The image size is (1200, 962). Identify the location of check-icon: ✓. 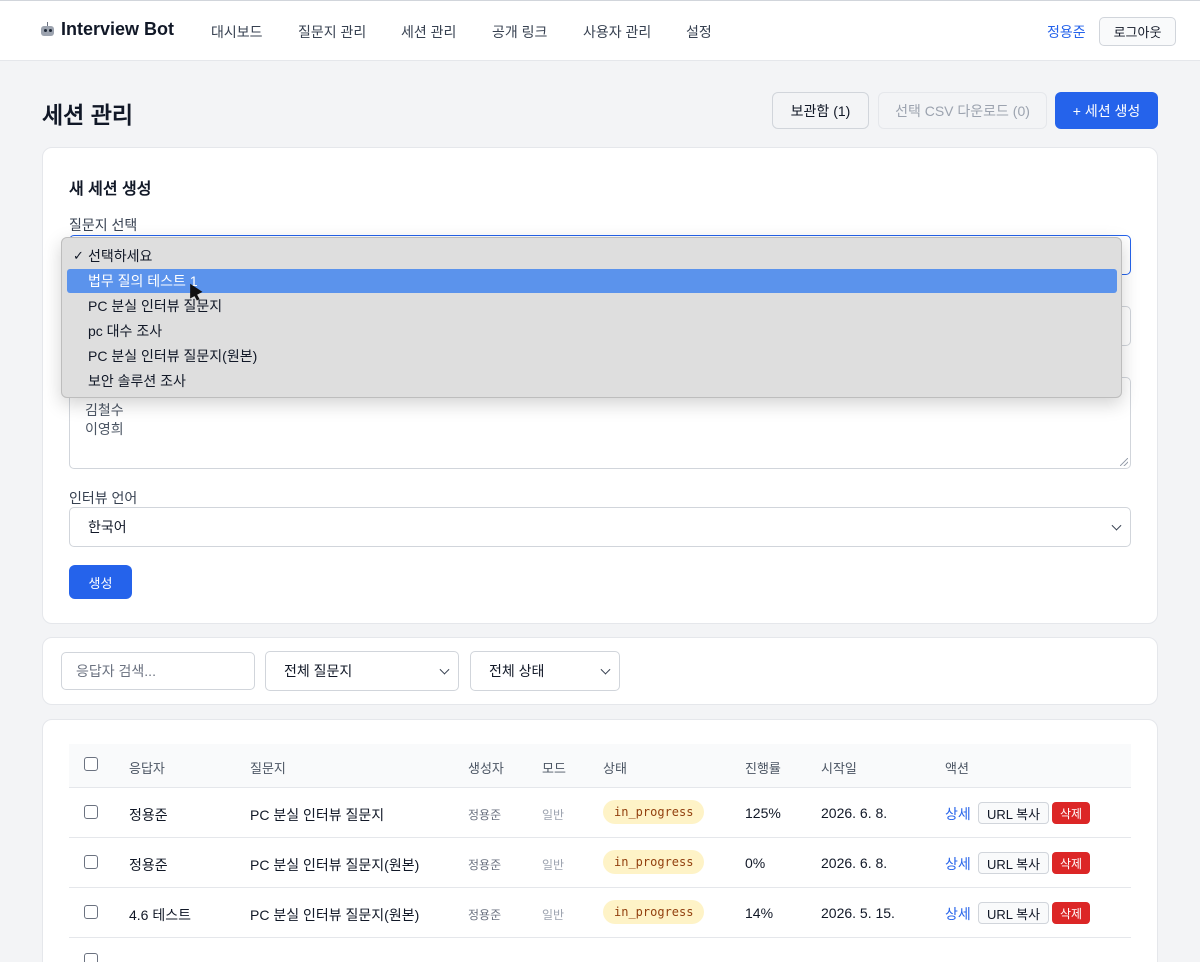
(78, 255).